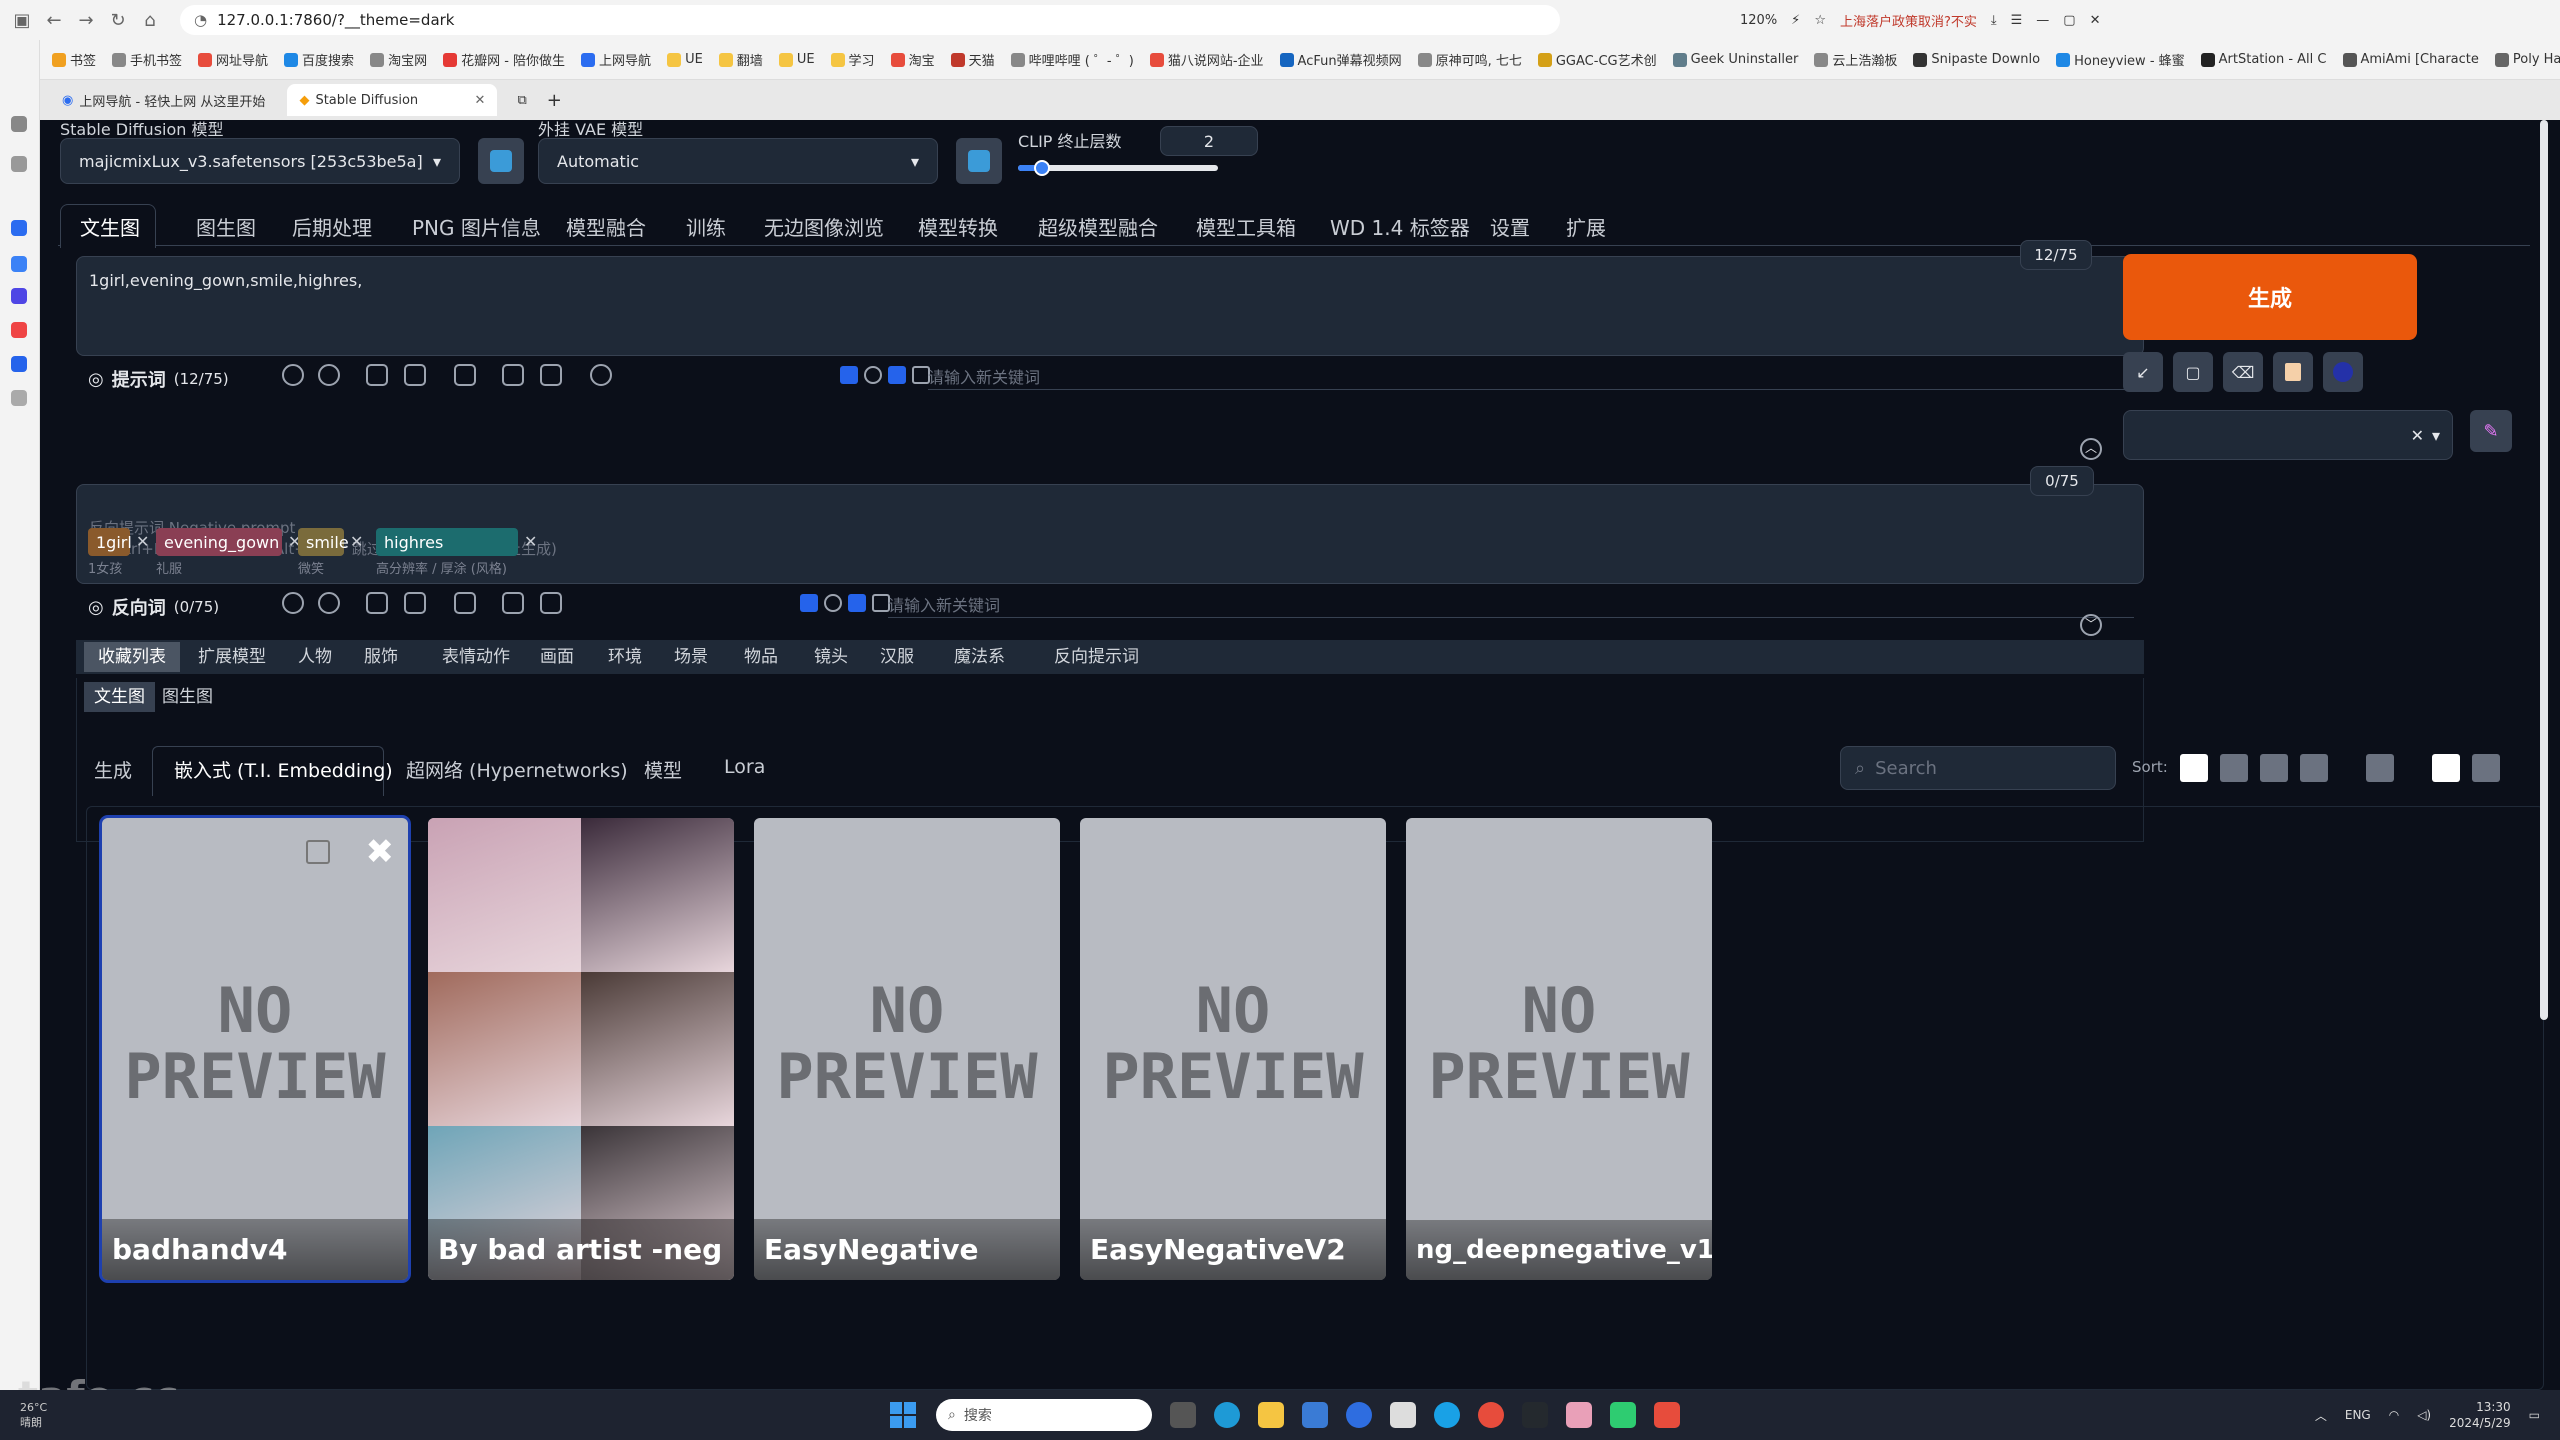 This screenshot has height=1440, width=2560. What do you see at coordinates (706, 226) in the screenshot?
I see `main-tab: 训练` at bounding box center [706, 226].